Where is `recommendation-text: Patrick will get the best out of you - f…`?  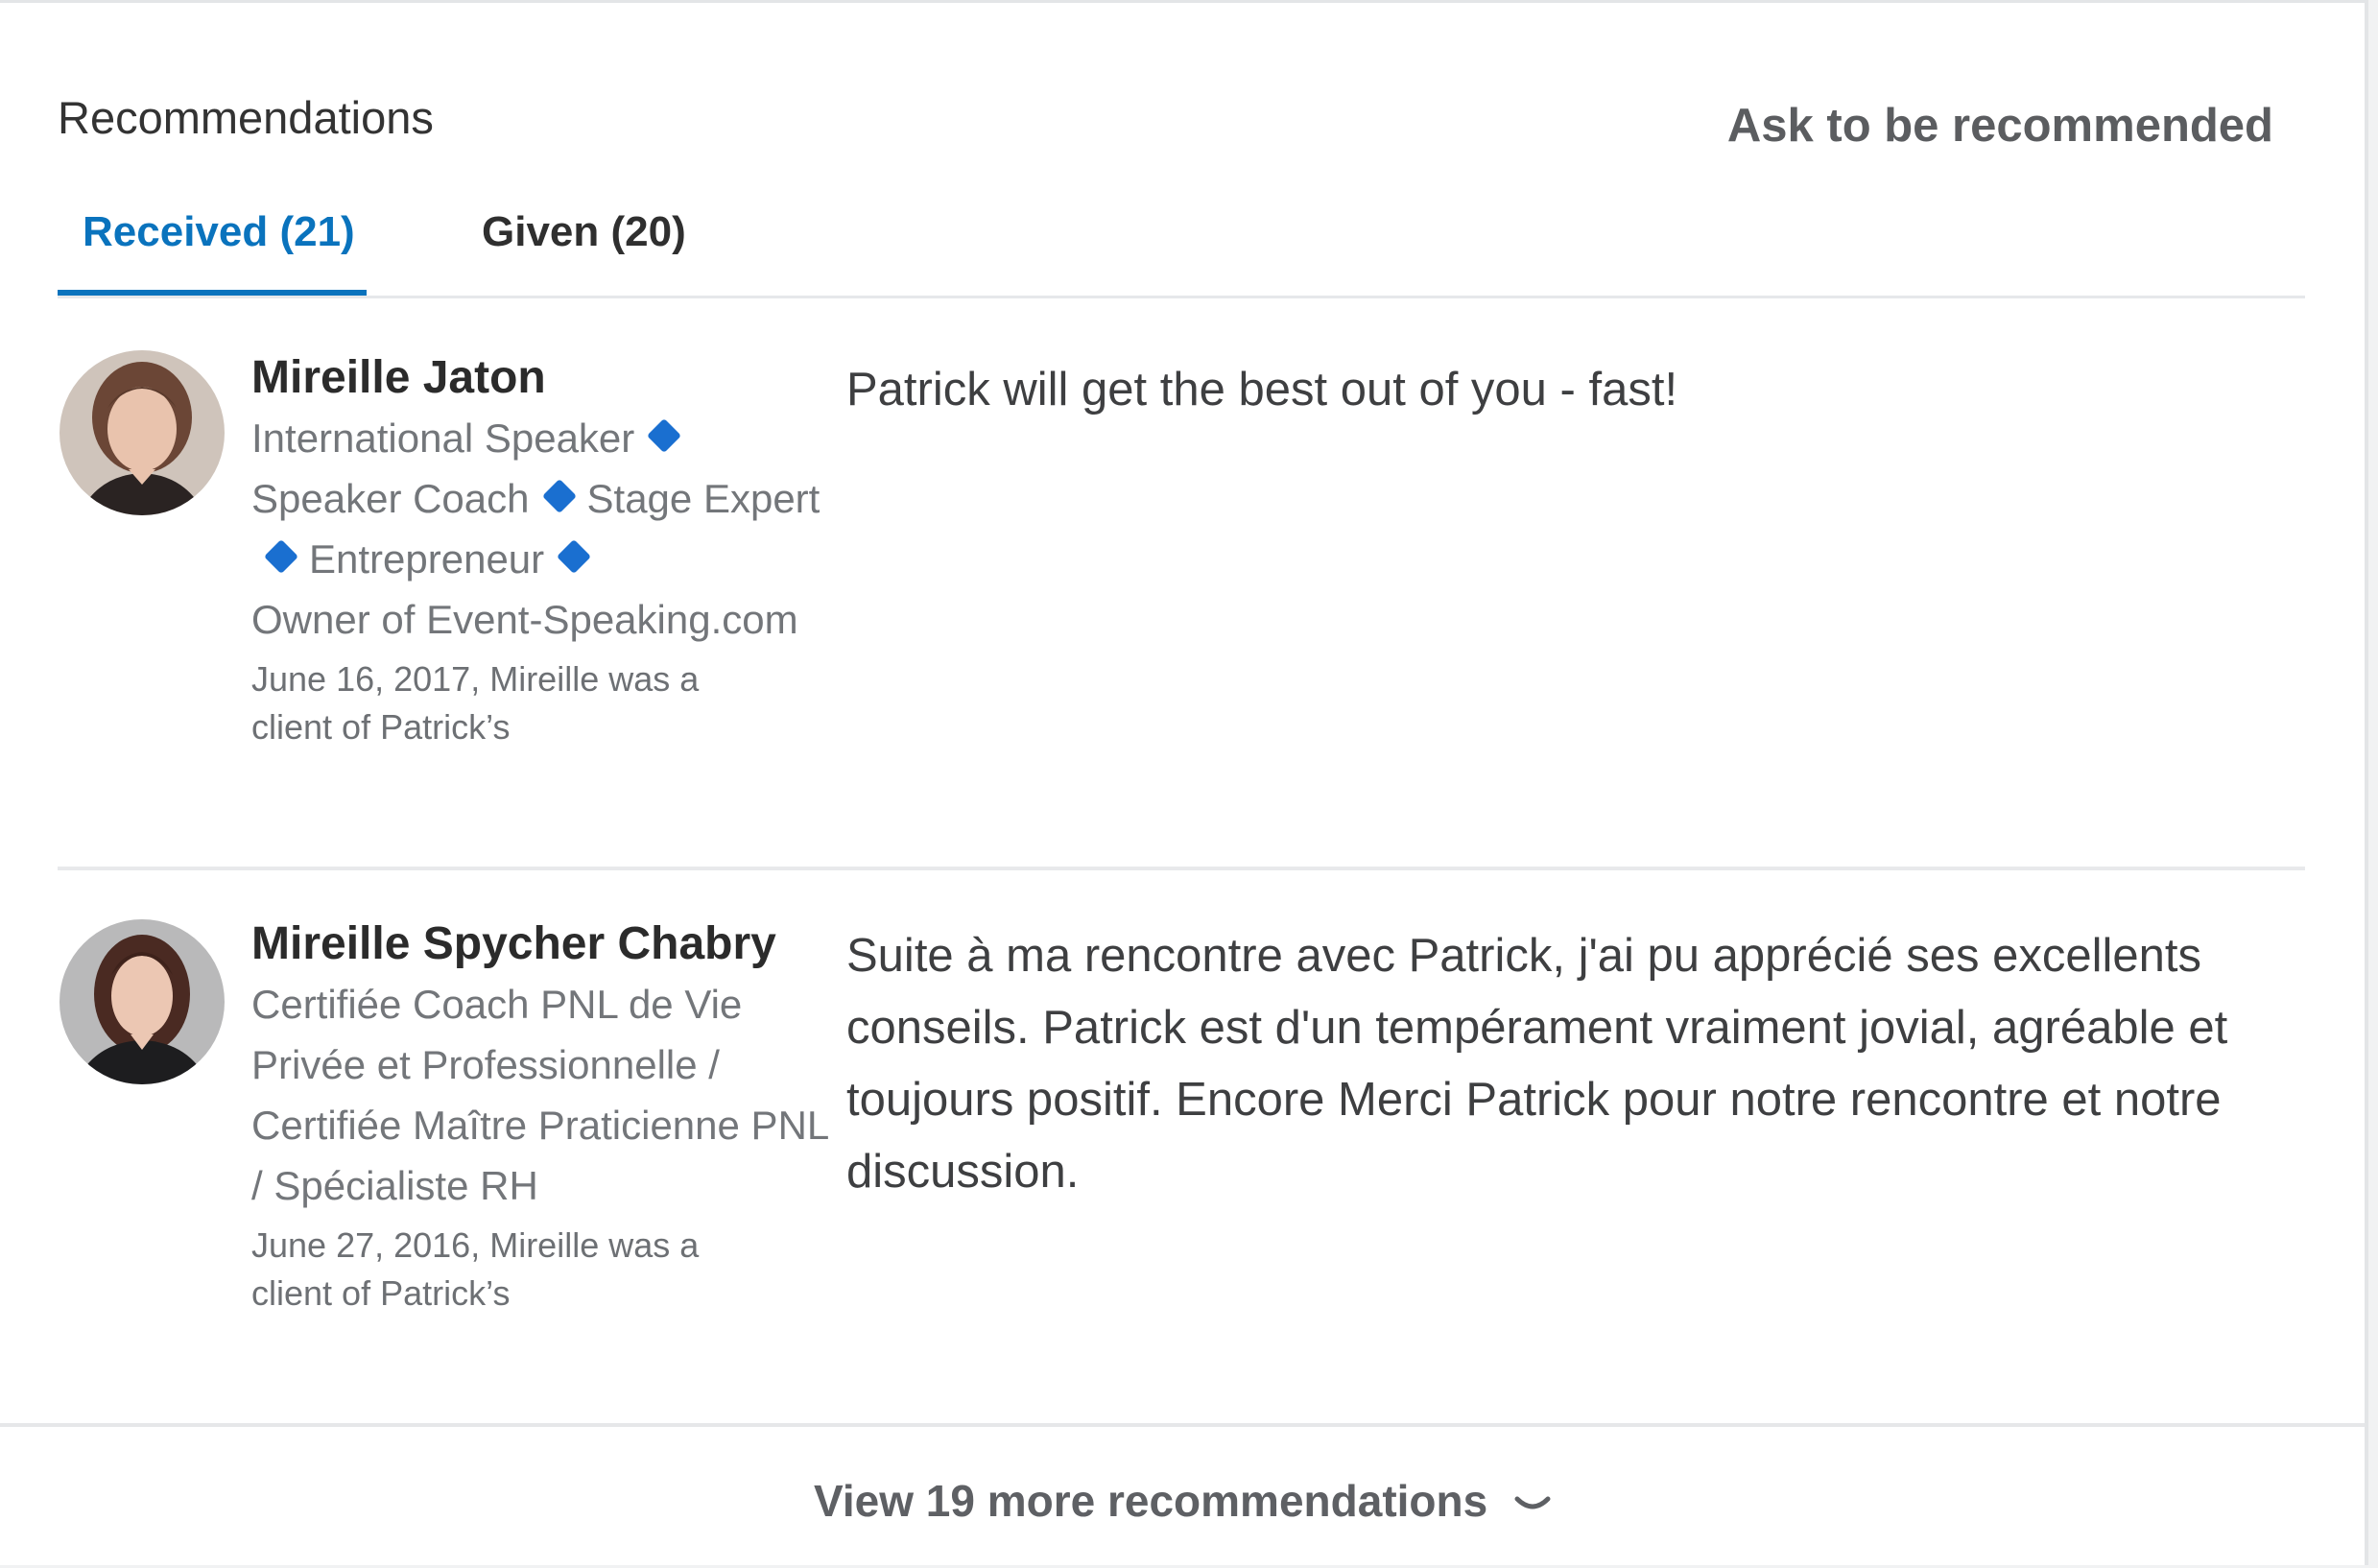 recommendation-text: Patrick will get the best out of you - f… is located at coordinates (1262, 390).